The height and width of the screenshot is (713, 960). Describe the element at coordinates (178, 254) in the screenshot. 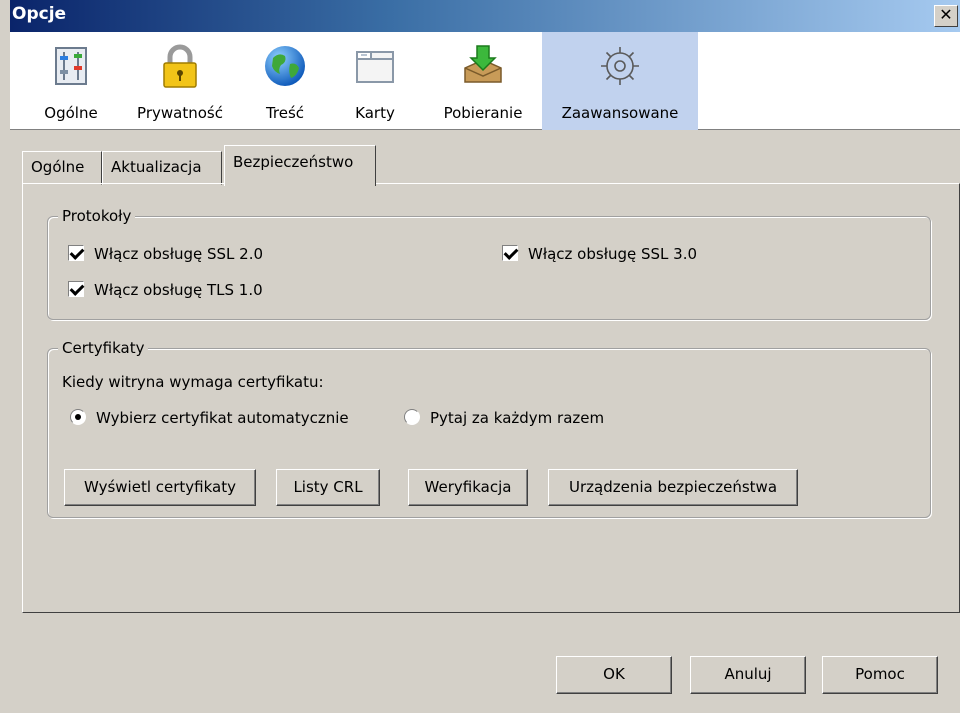

I see `ssl2-label: Włącz obsługę SSL 2.0` at that location.